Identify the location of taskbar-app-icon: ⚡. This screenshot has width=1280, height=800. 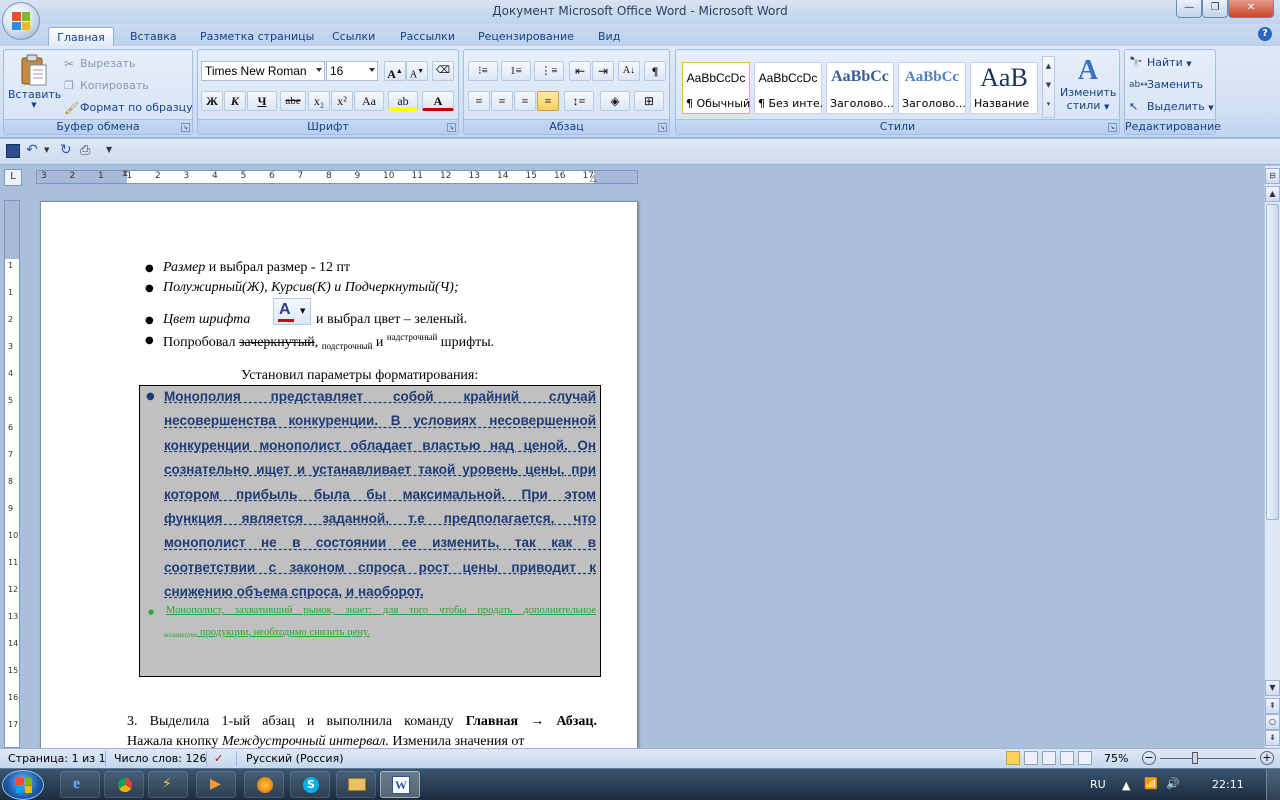
(168, 784).